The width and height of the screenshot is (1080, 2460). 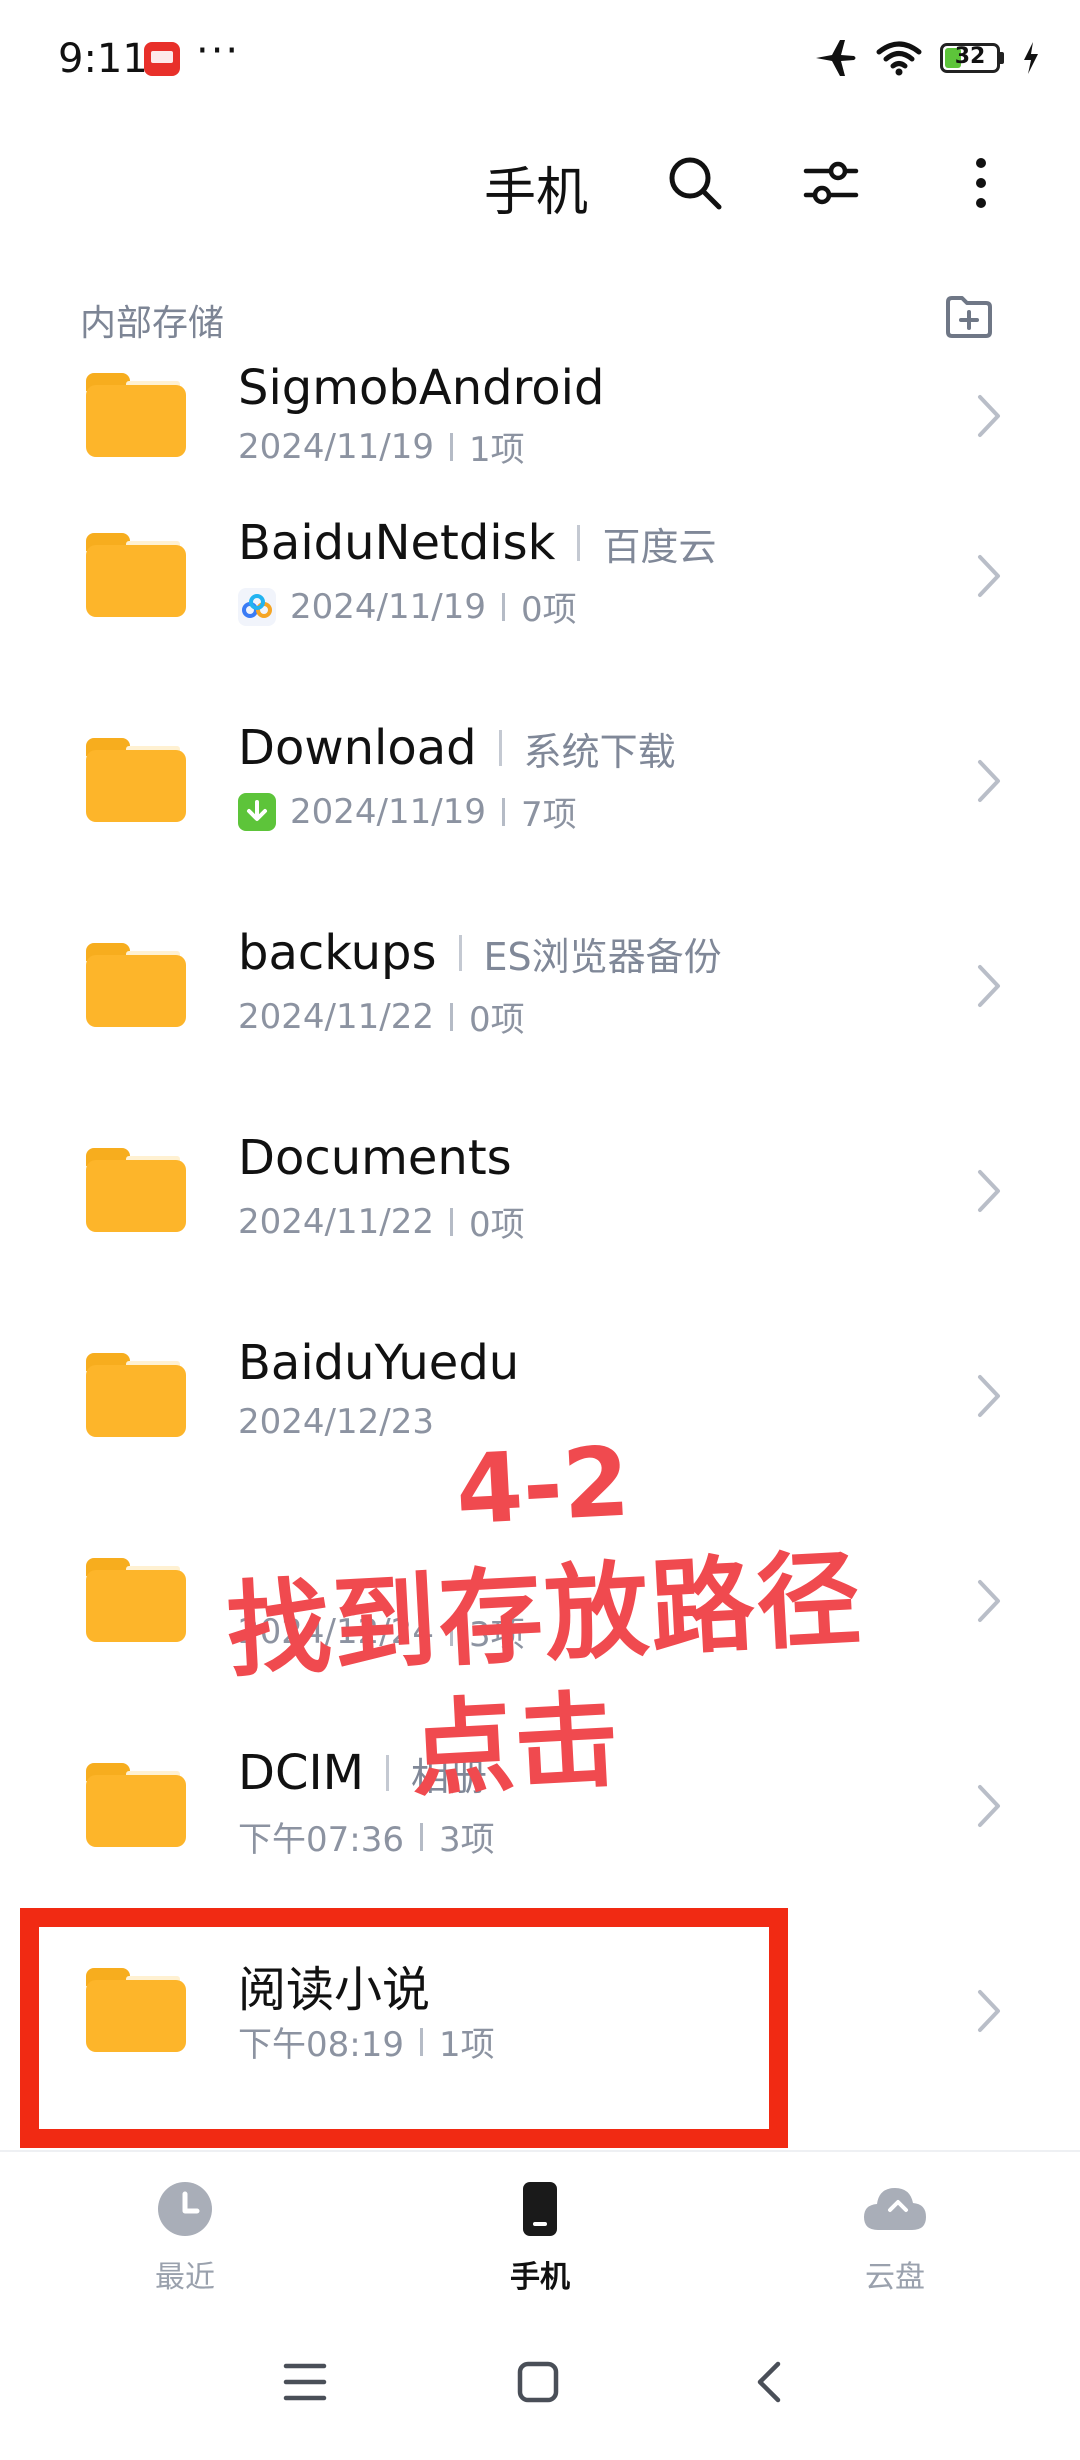 I want to click on list-item: Download 系统下载 2024/11/19 7项, so click(x=540, y=772).